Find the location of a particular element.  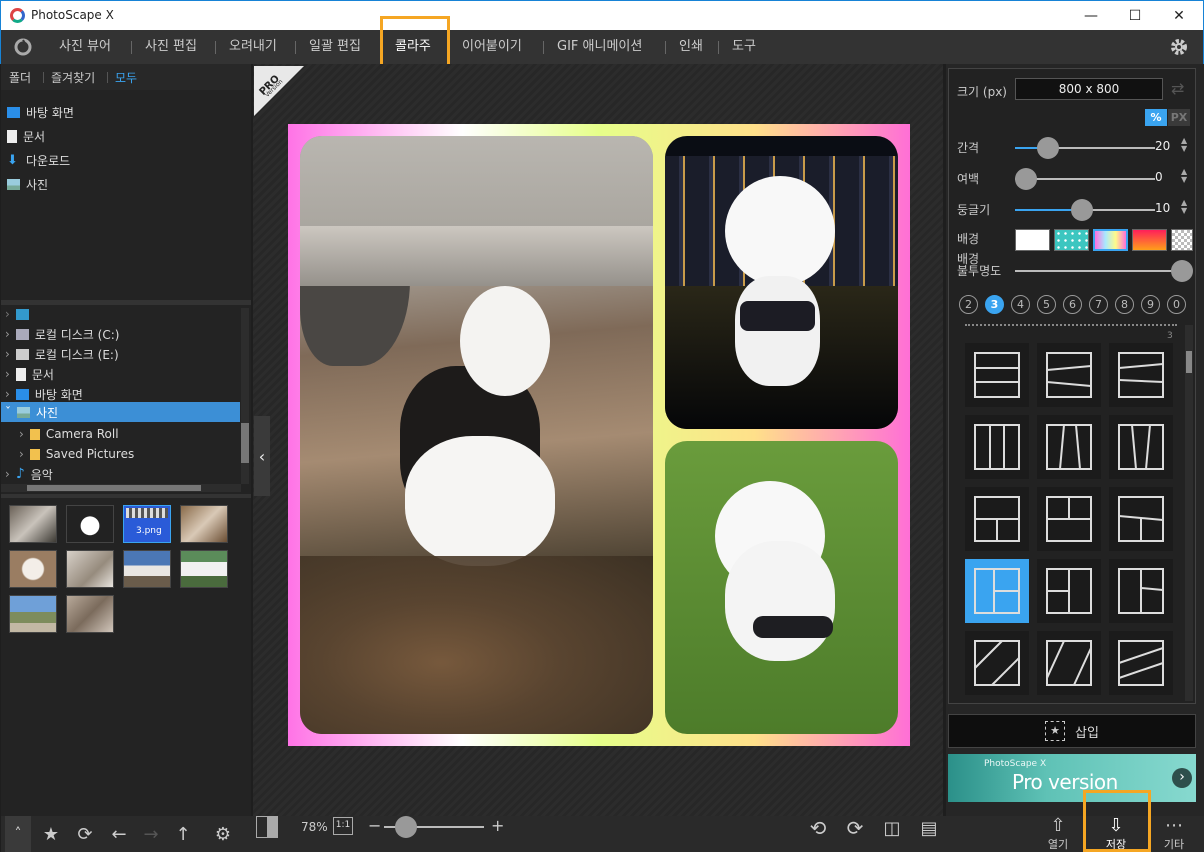

zoom-slider is located at coordinates (434, 827).